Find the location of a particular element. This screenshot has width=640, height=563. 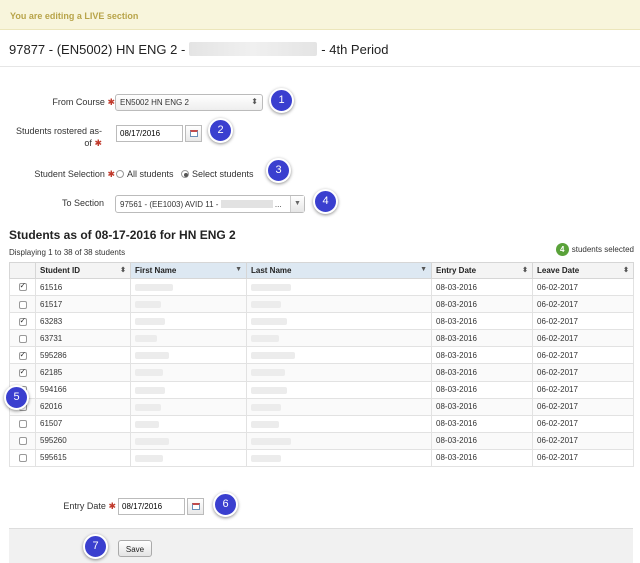

table-row: 594166 08-03-2016 06-02-2017 is located at coordinates (321, 389).